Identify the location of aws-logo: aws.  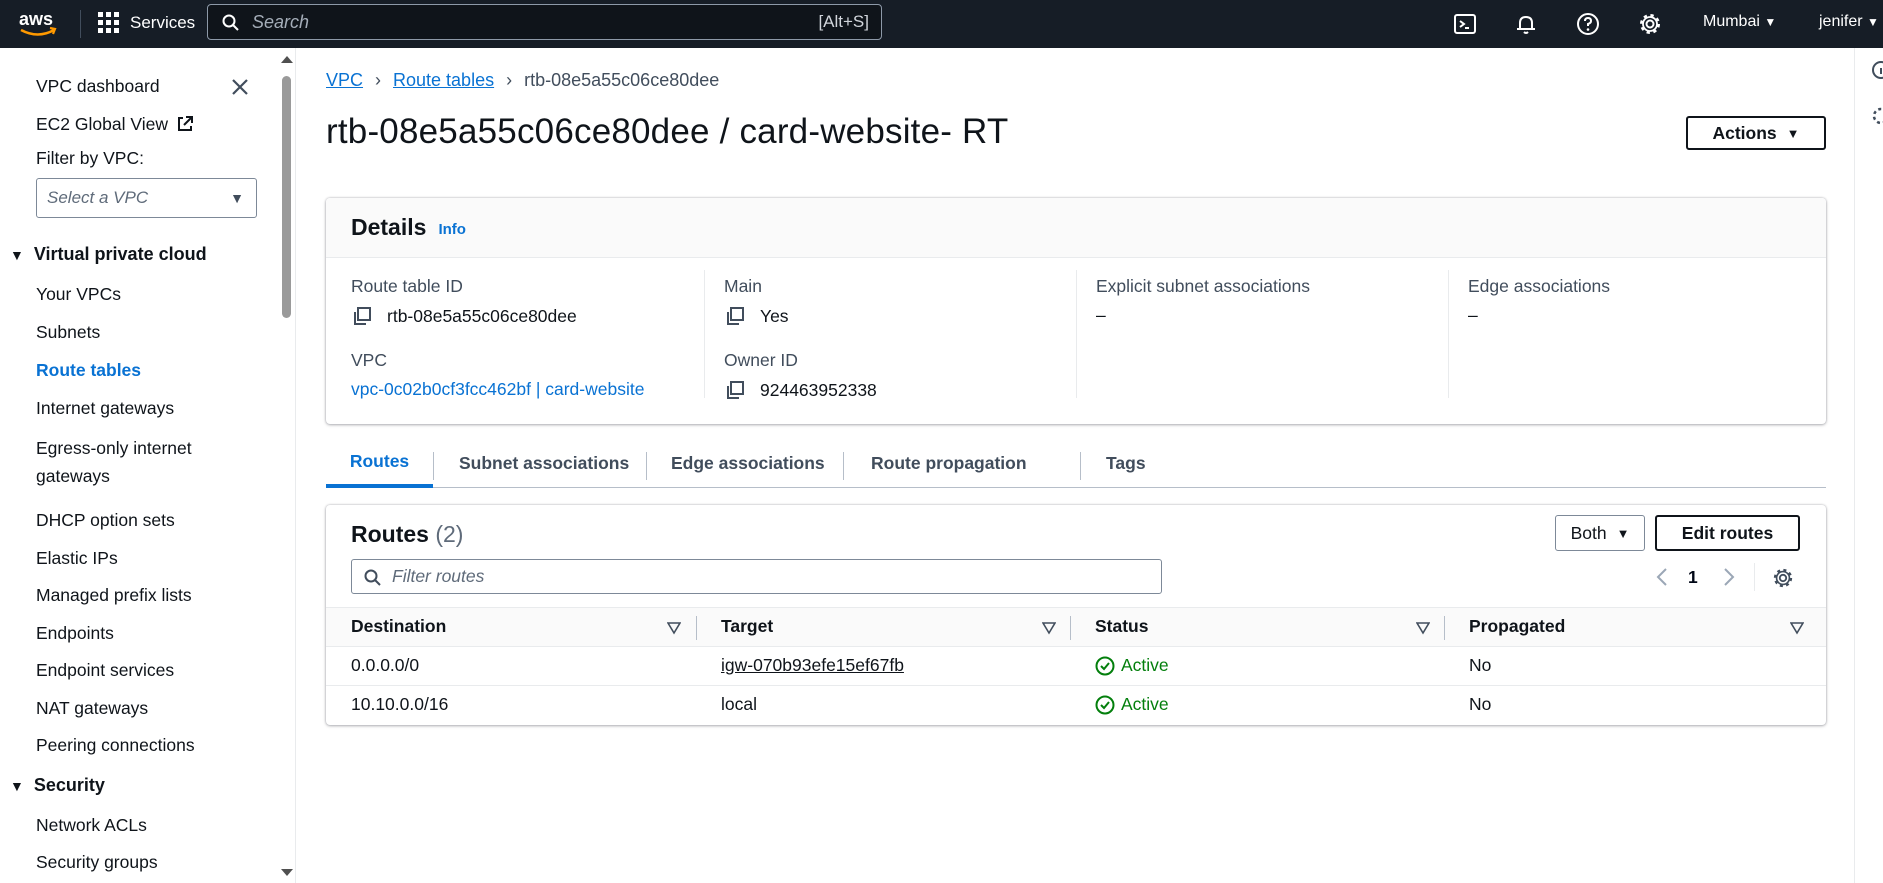
(38, 24).